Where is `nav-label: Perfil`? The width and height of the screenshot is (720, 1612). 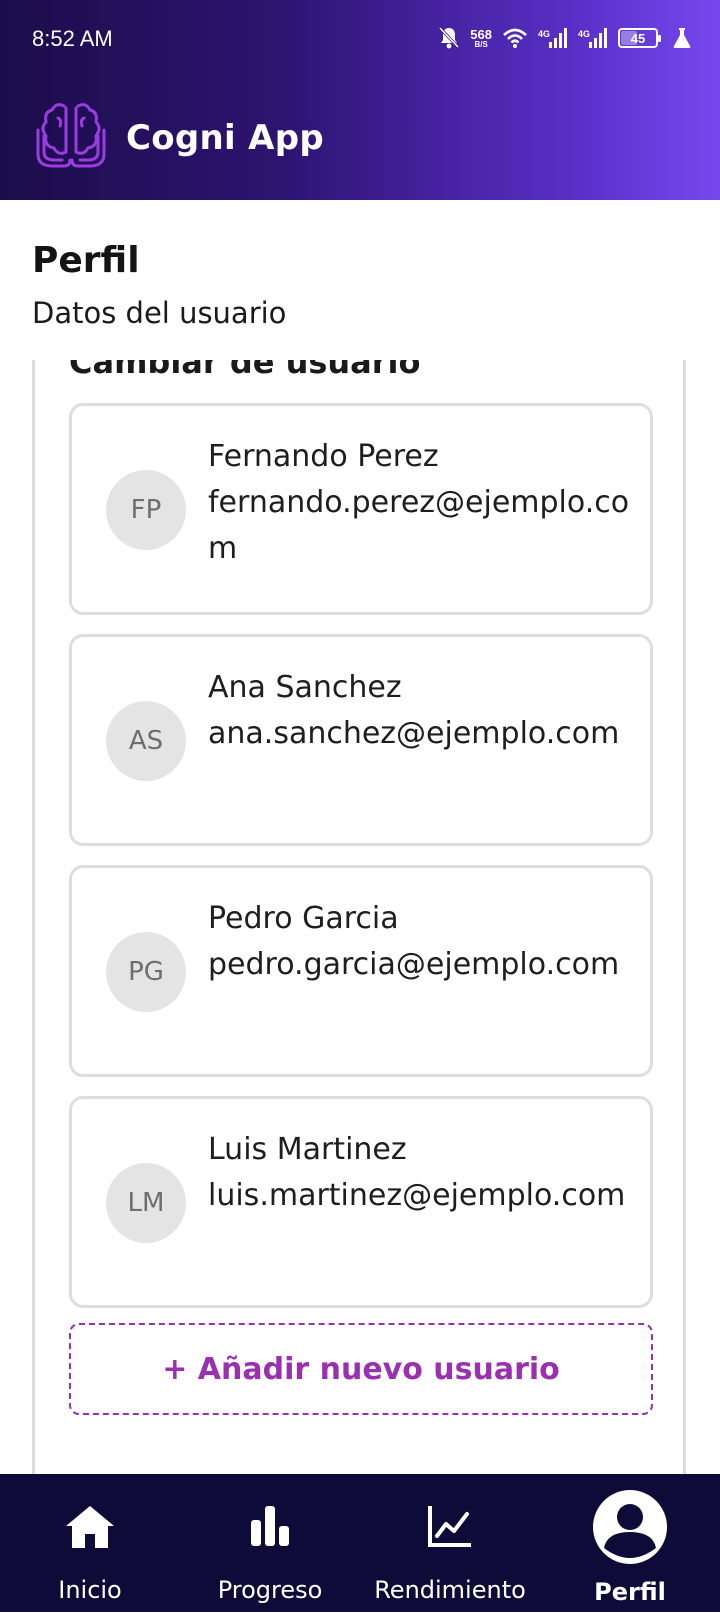
nav-label: Perfil is located at coordinates (630, 1592).